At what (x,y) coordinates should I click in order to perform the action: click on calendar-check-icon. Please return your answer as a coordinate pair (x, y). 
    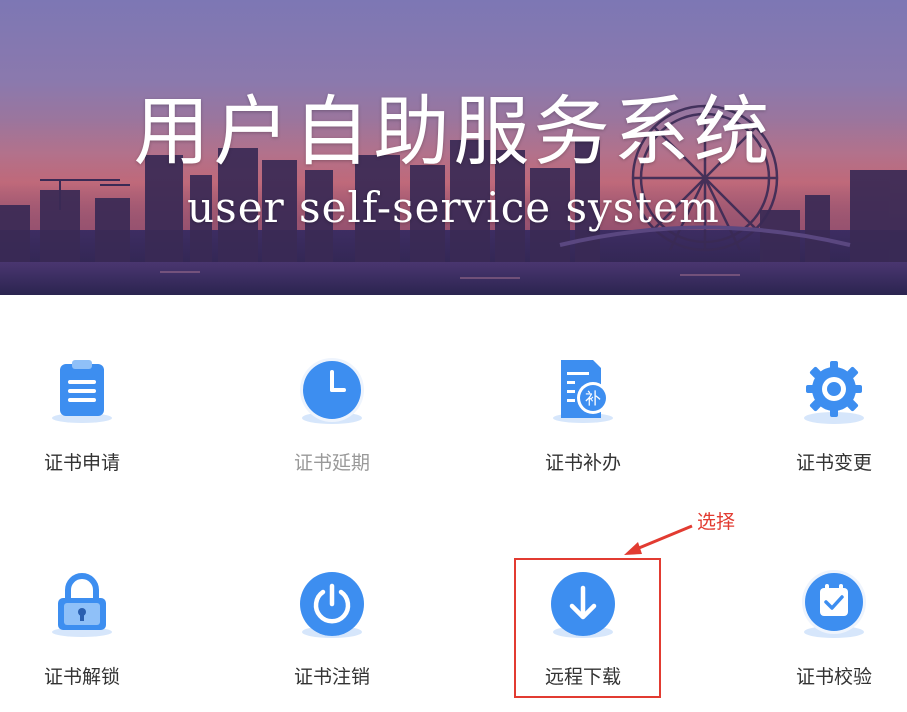
    Looking at the image, I should click on (834, 604).